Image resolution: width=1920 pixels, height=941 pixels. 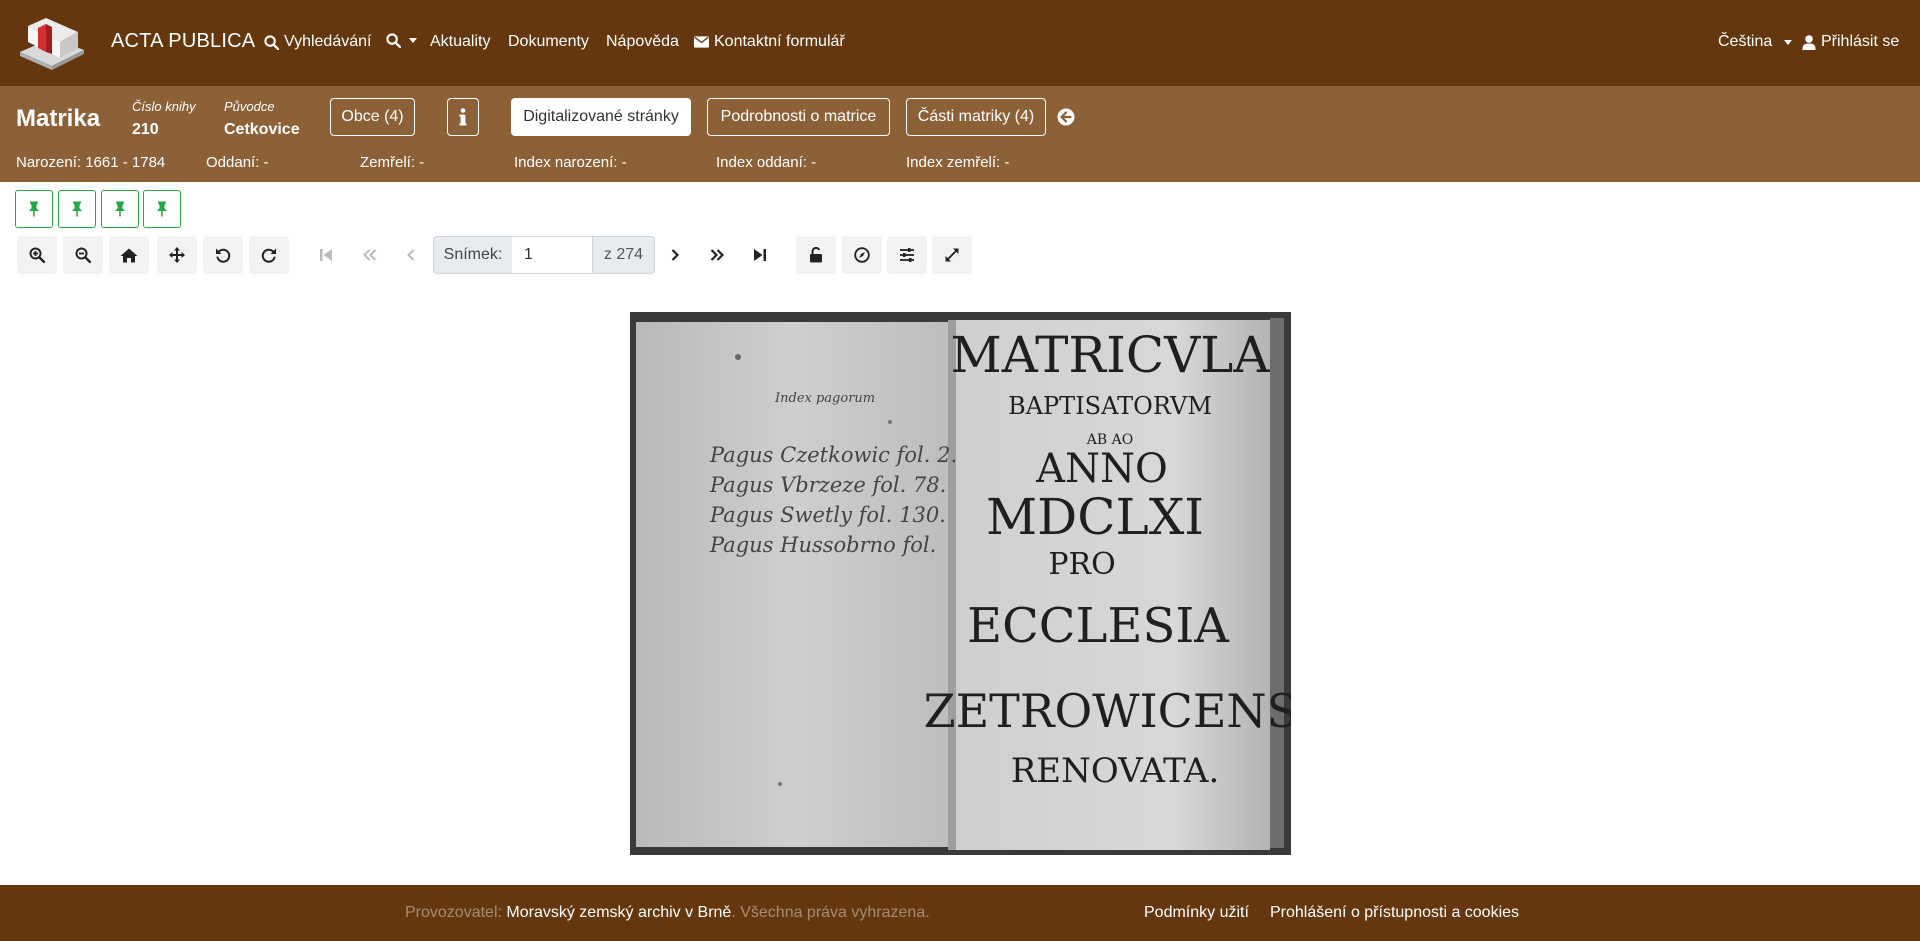 I want to click on login-link: Přihlásit se, so click(x=1850, y=42).